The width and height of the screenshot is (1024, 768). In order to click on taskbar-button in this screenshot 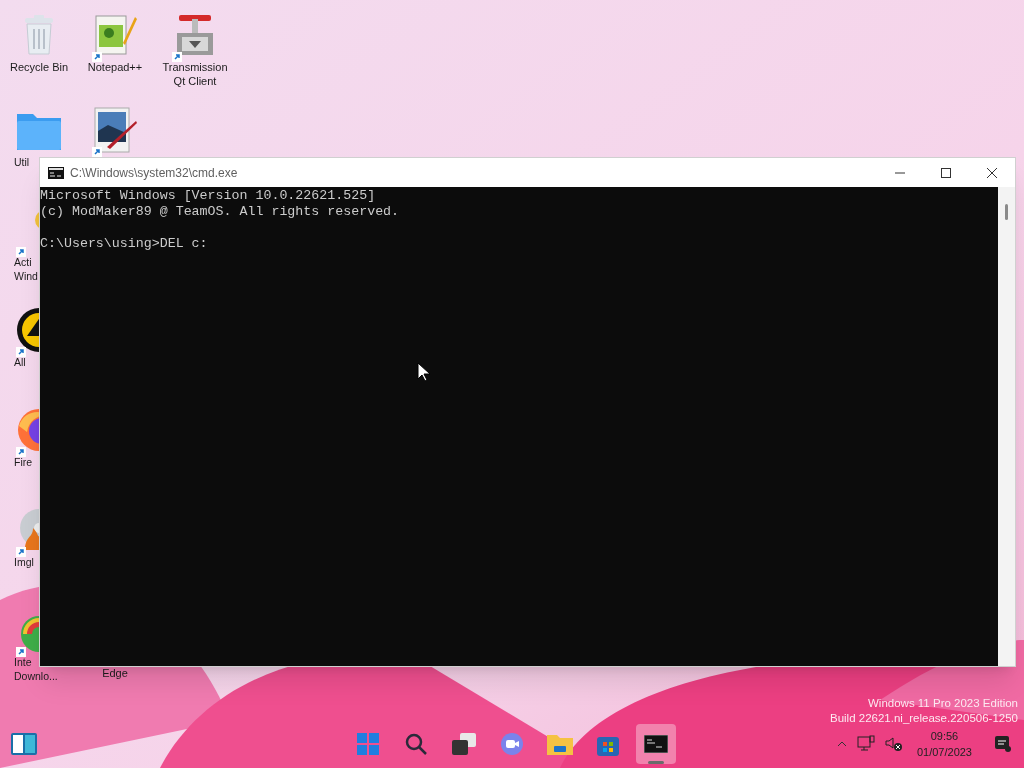, I will do `click(656, 744)`.